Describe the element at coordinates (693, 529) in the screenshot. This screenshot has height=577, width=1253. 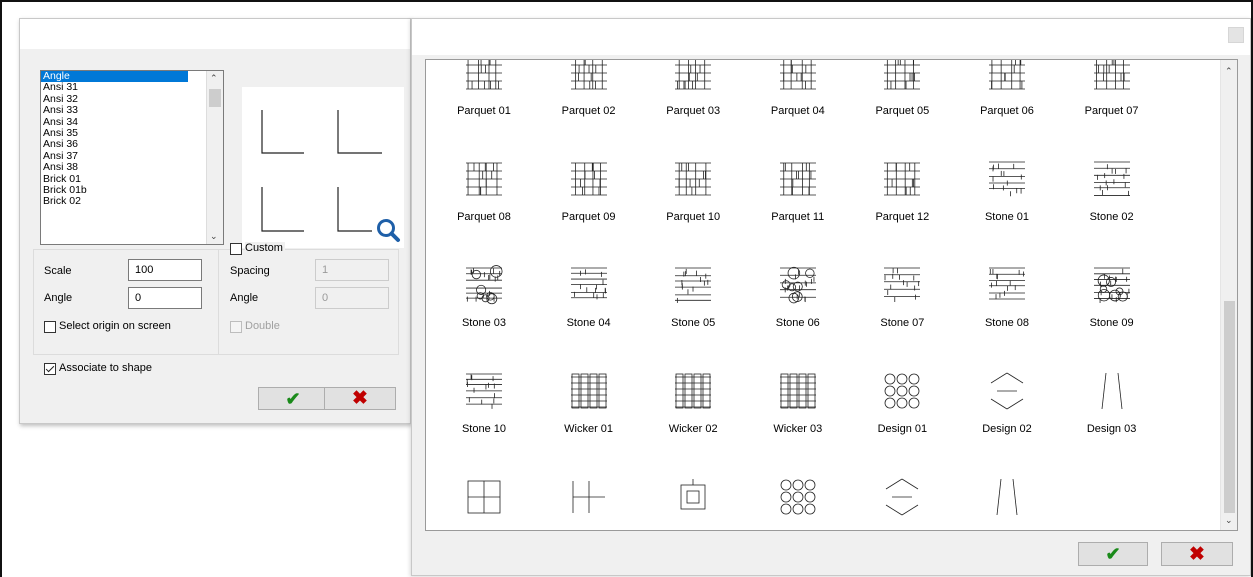
I see `pattern-tile-label: Design 06` at that location.